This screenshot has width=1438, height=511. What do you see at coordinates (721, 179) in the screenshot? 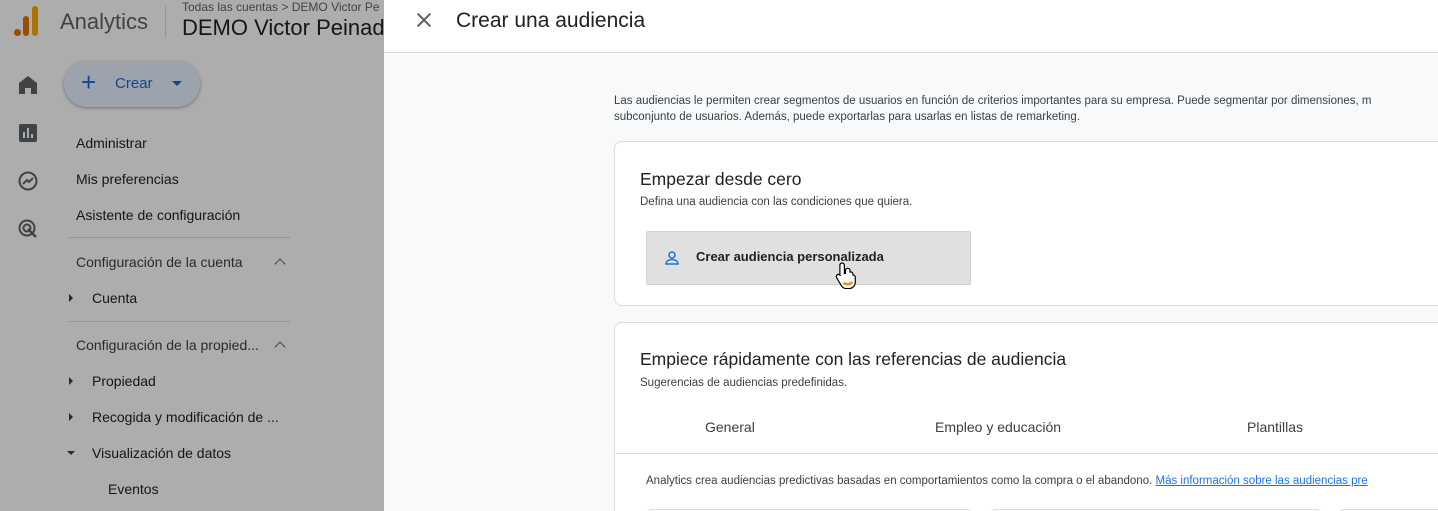
I see `card-title: Empezar desde cero` at bounding box center [721, 179].